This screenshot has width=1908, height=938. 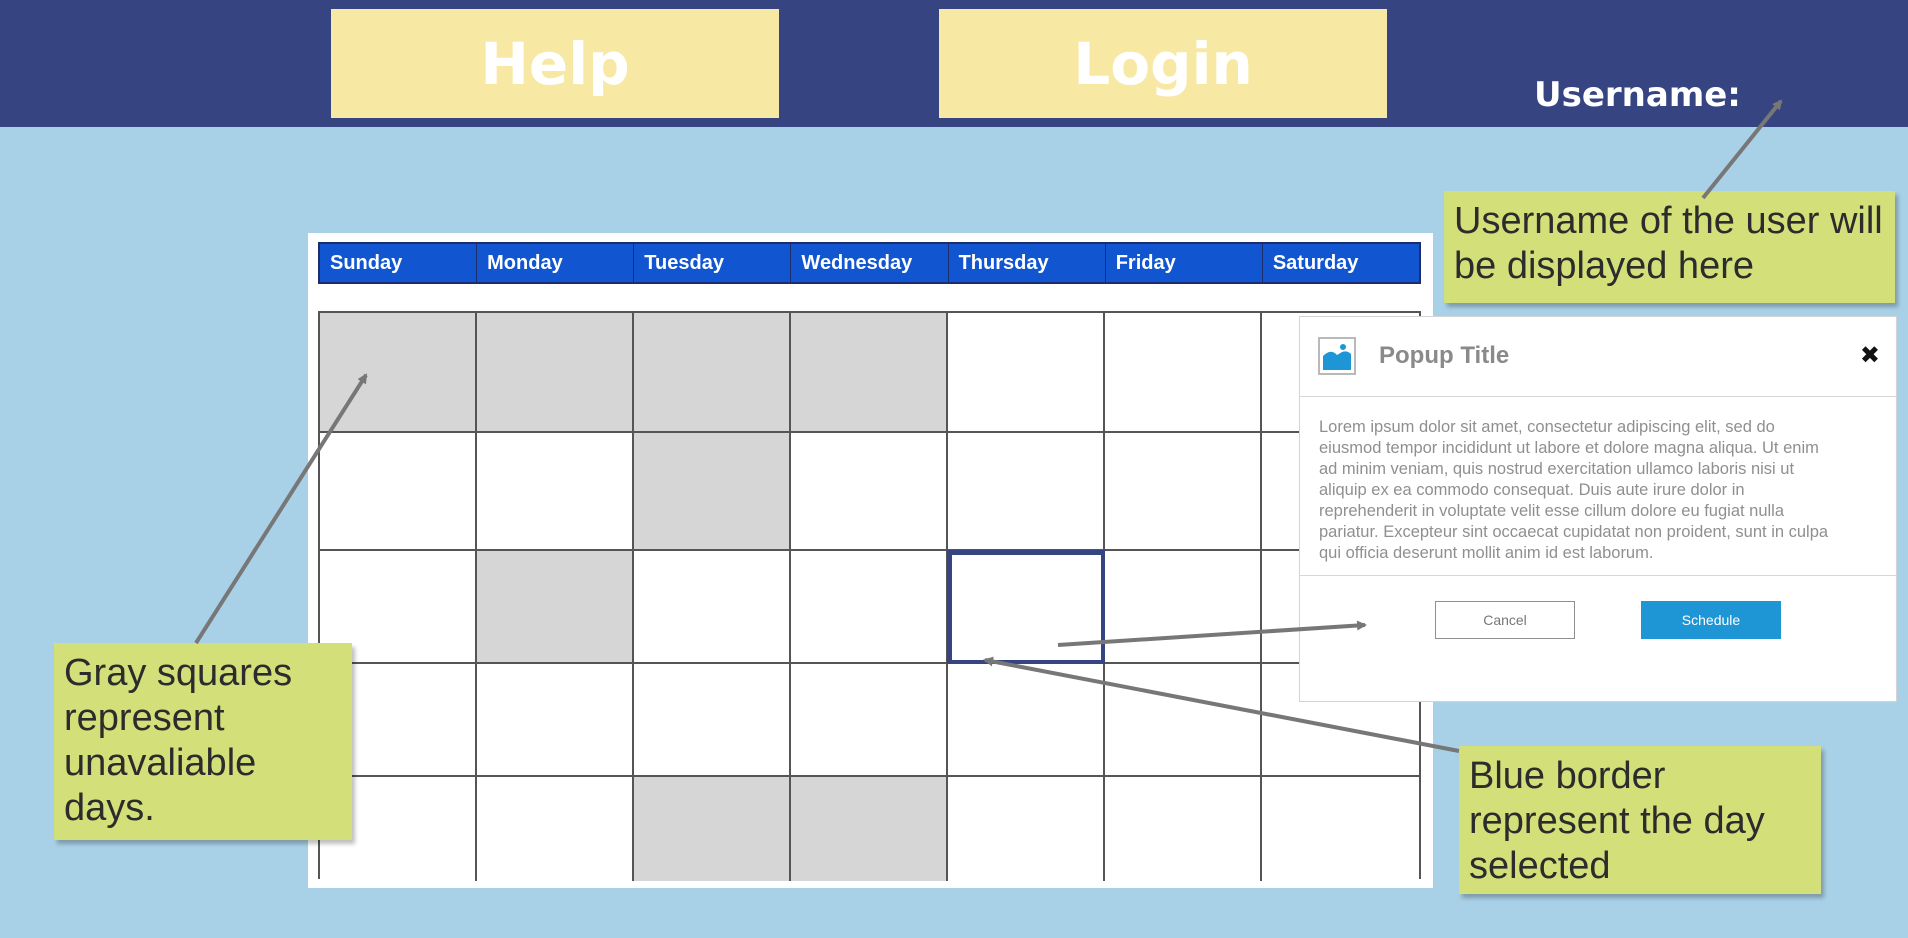 What do you see at coordinates (1163, 63) in the screenshot?
I see `login-button: Login` at bounding box center [1163, 63].